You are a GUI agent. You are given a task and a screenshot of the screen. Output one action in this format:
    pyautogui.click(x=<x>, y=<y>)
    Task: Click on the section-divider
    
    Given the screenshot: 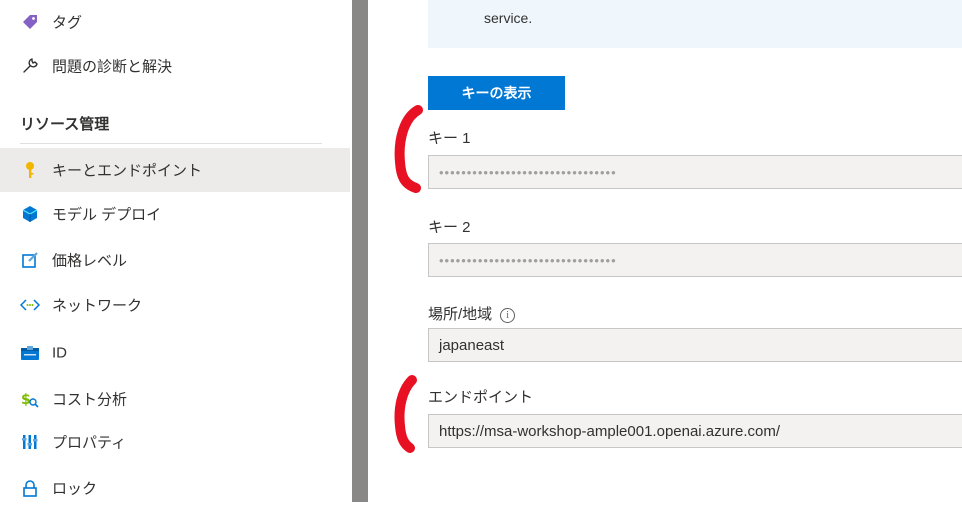 What is the action you would take?
    pyautogui.click(x=171, y=143)
    